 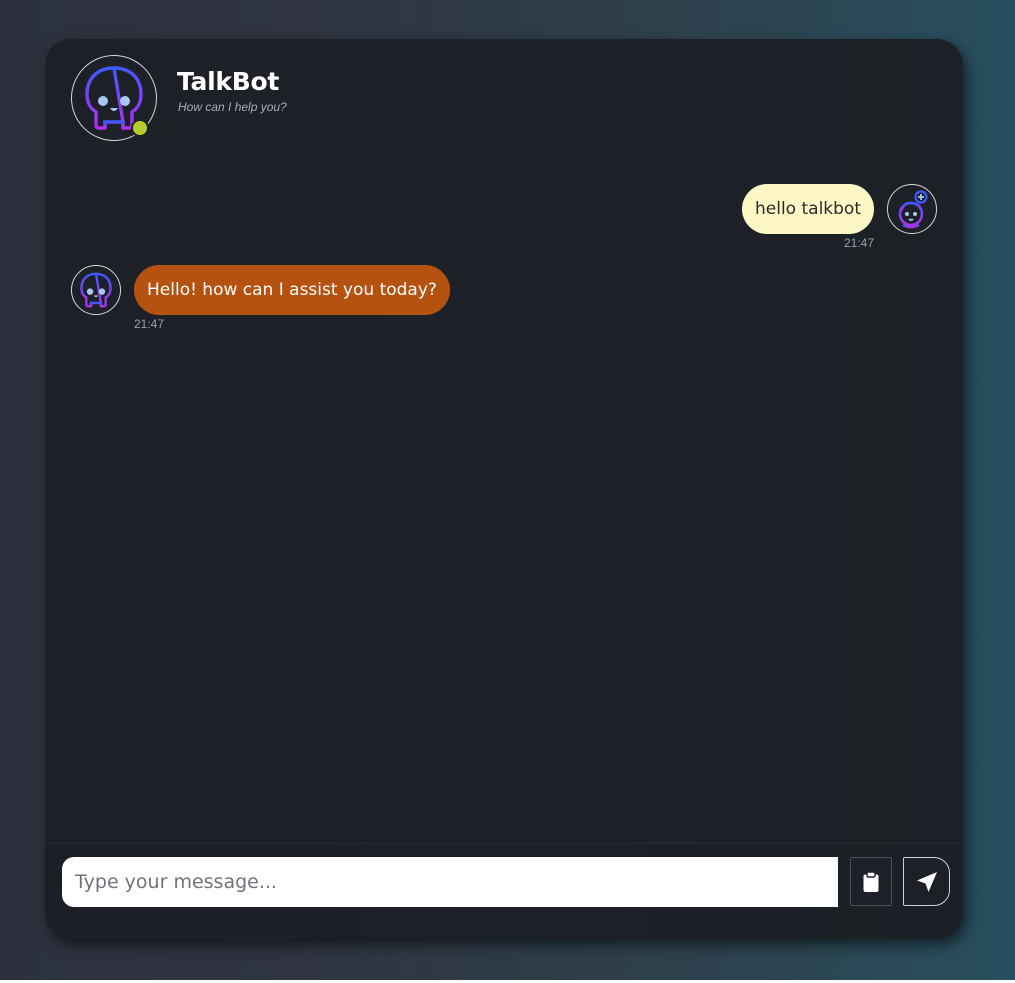 I want to click on bot-avatar-small, so click(x=96, y=290).